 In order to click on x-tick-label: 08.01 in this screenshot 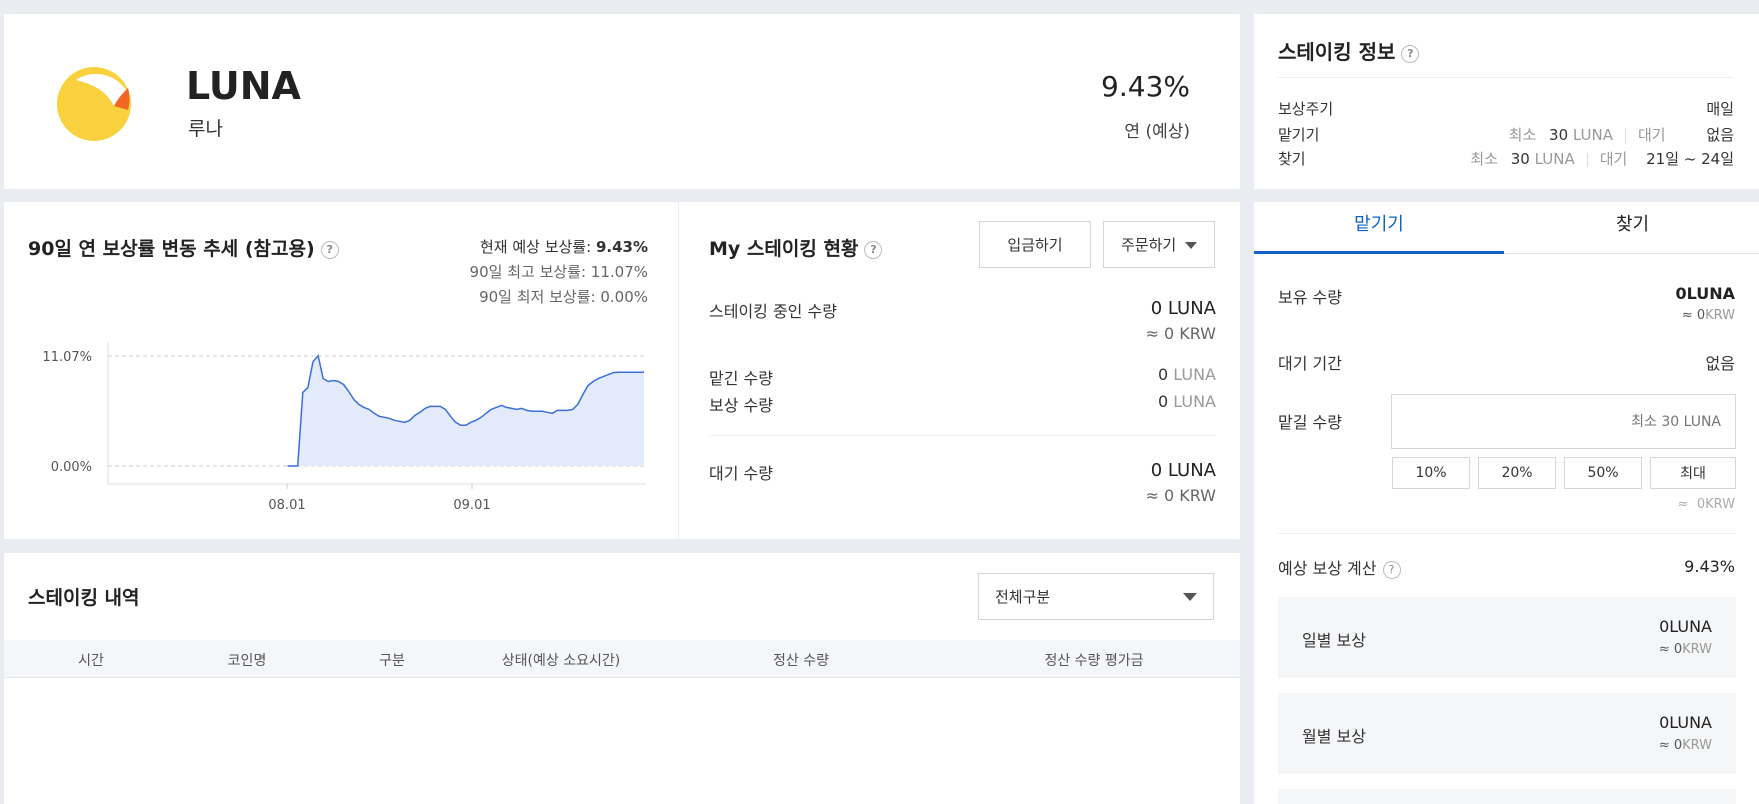, I will do `click(286, 505)`.